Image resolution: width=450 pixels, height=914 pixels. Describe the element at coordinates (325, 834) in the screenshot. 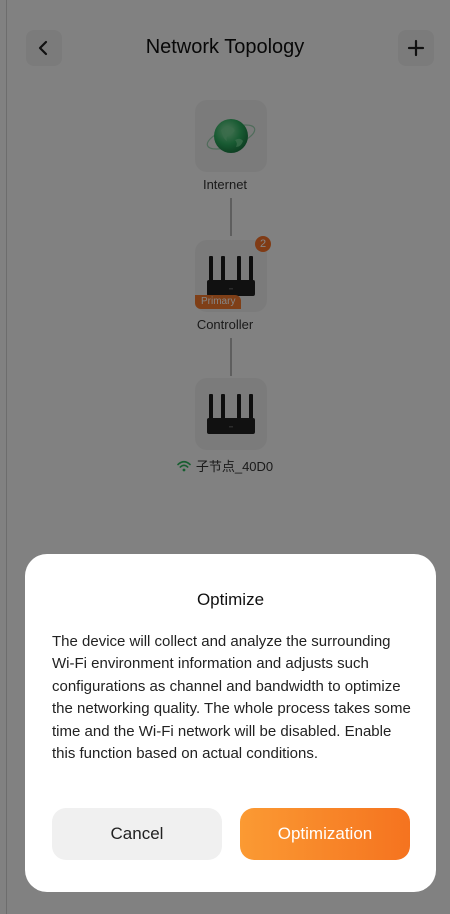

I see `optimization-button: Optimization` at that location.